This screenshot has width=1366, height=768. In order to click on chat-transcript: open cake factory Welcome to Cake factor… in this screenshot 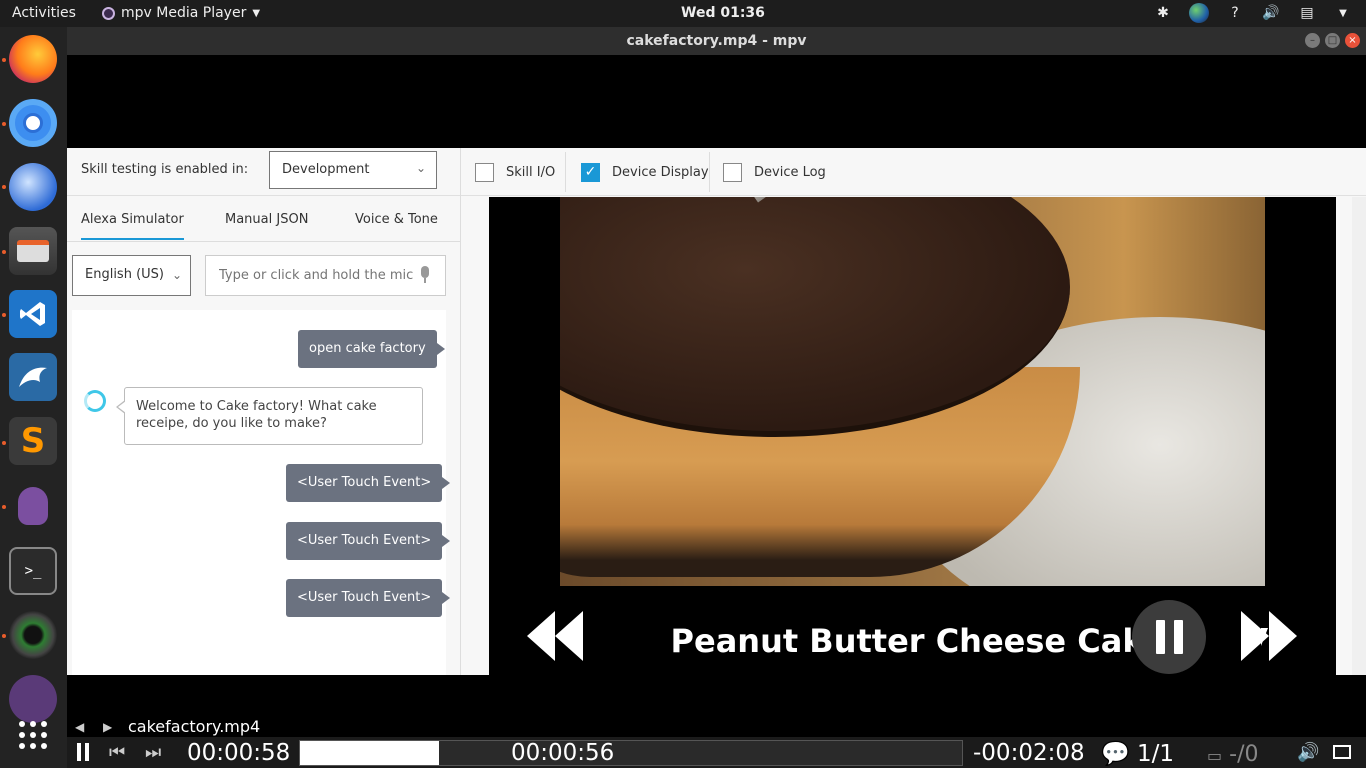, I will do `click(261, 492)`.